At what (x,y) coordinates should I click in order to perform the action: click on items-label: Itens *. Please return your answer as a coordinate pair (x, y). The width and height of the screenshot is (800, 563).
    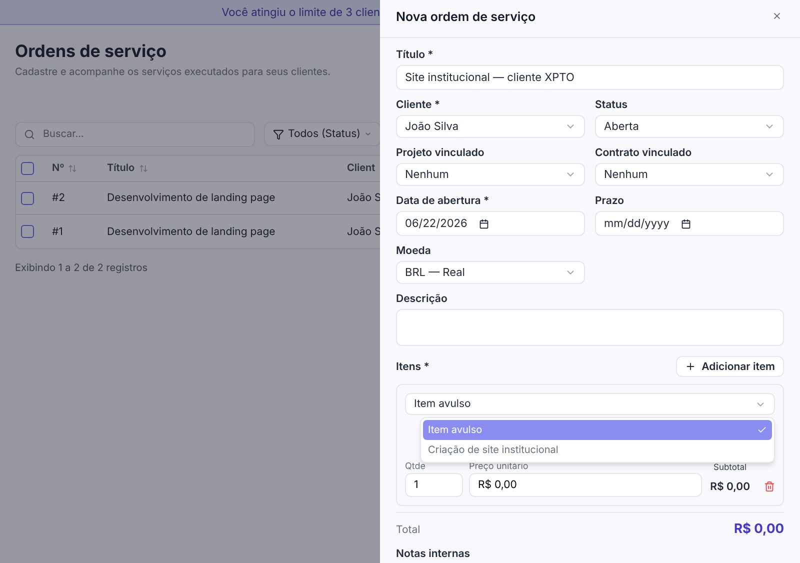
    Looking at the image, I should click on (413, 366).